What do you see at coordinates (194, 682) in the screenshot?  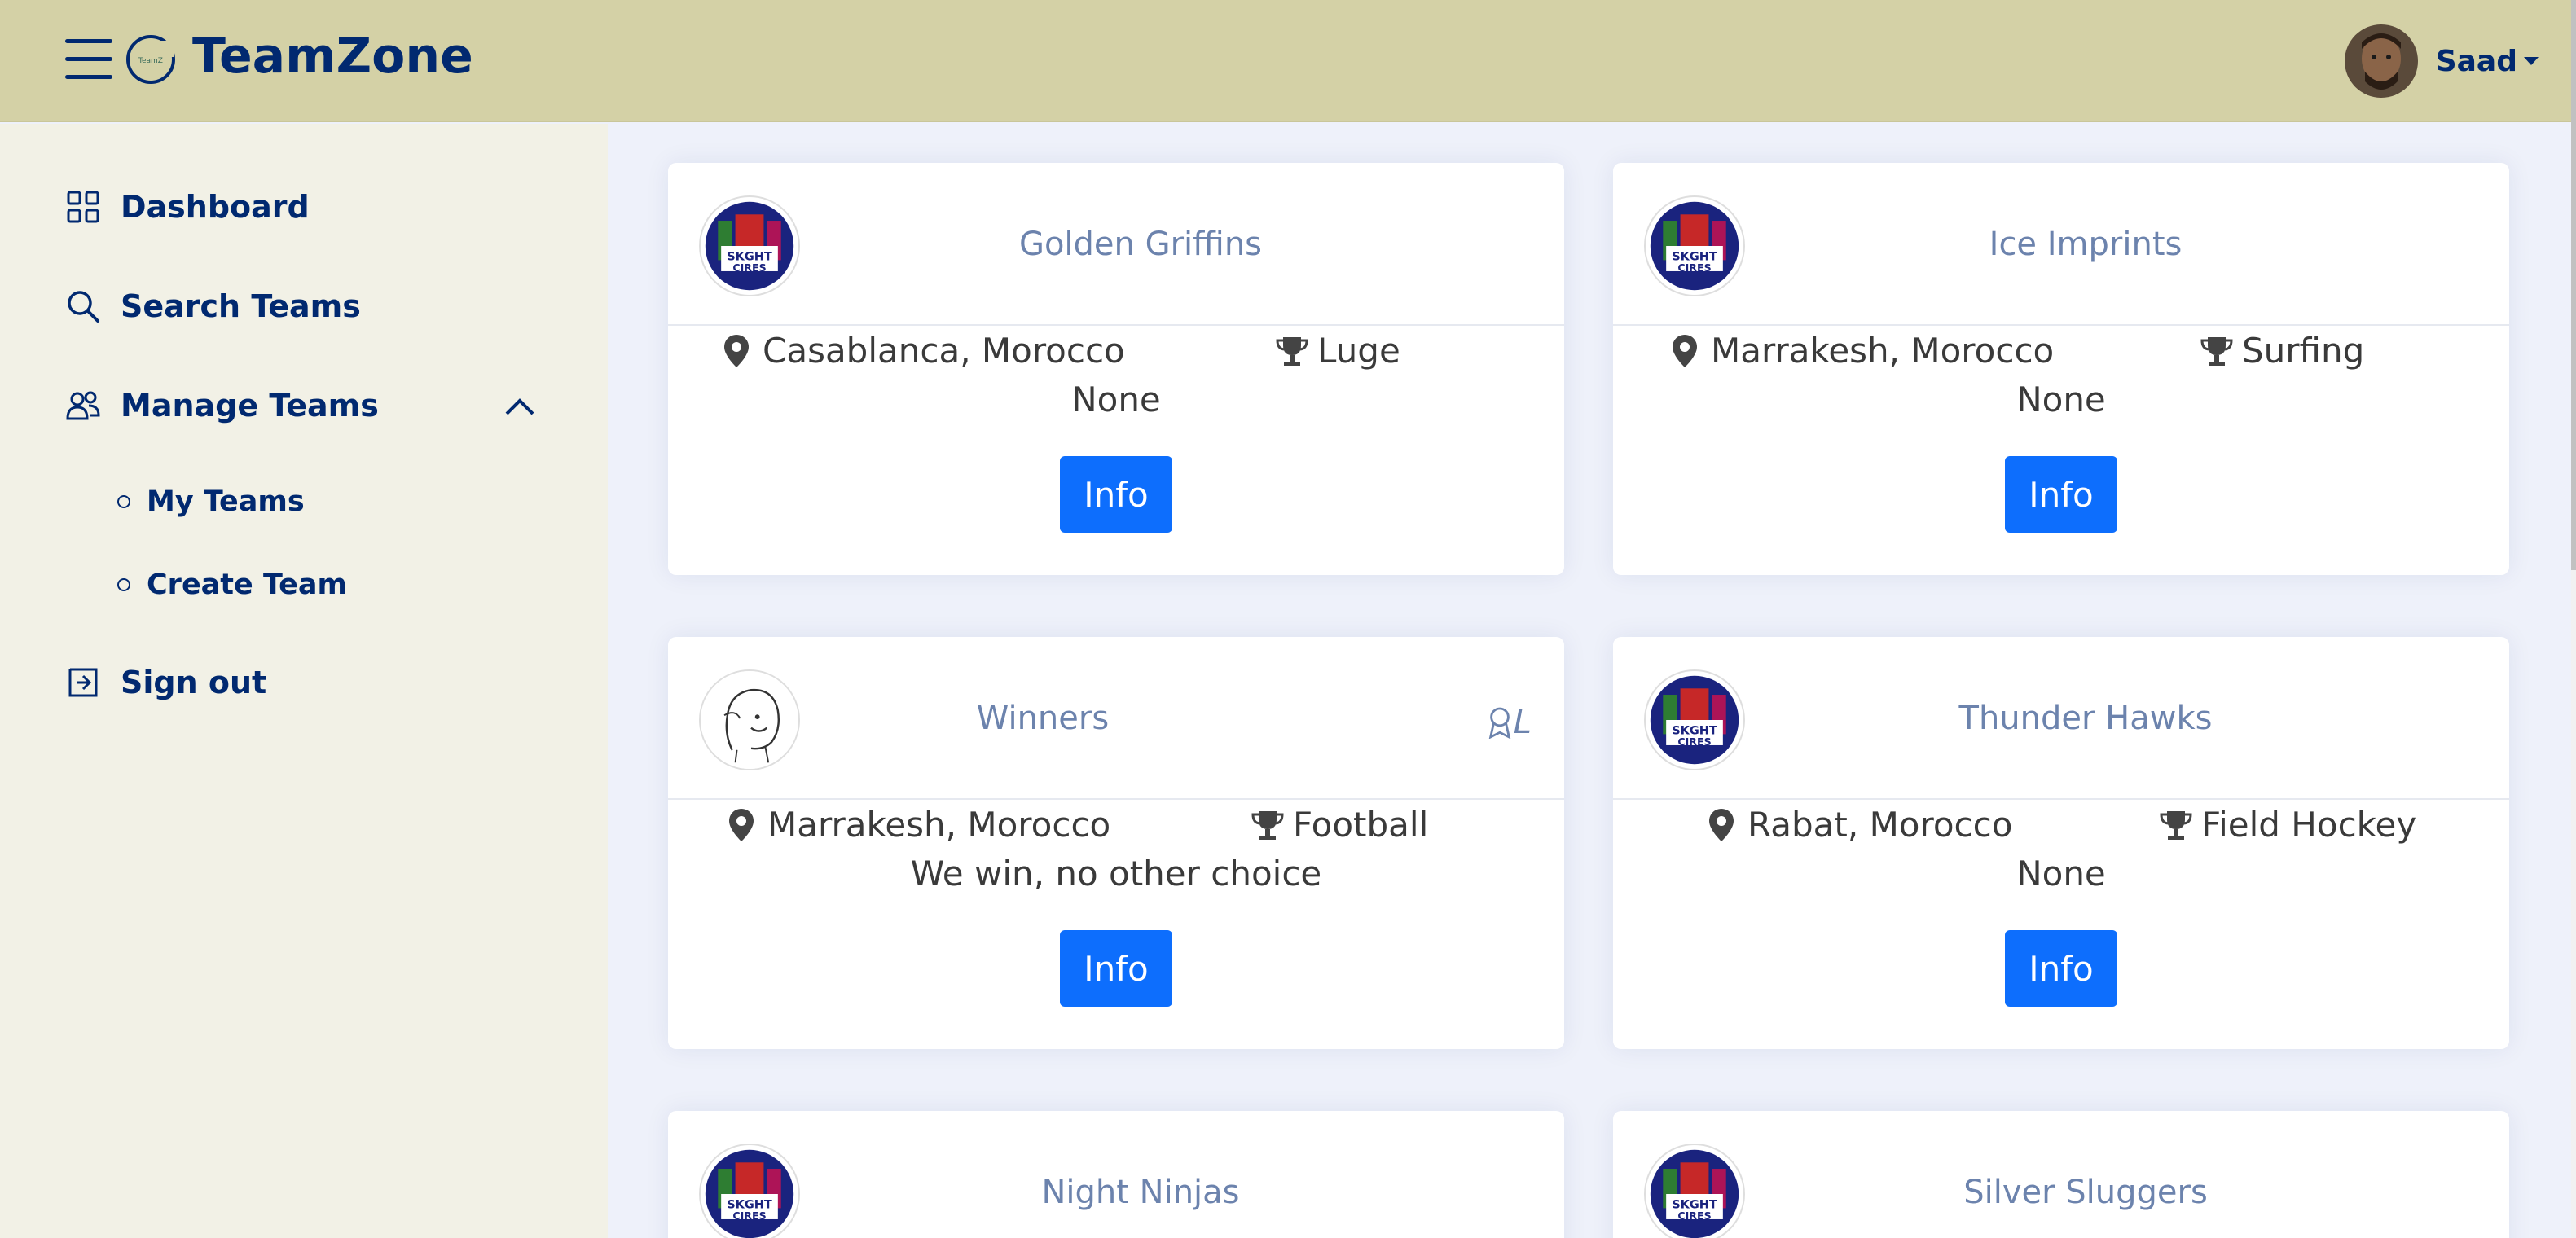 I see `sidebar-item-label: Sign out` at bounding box center [194, 682].